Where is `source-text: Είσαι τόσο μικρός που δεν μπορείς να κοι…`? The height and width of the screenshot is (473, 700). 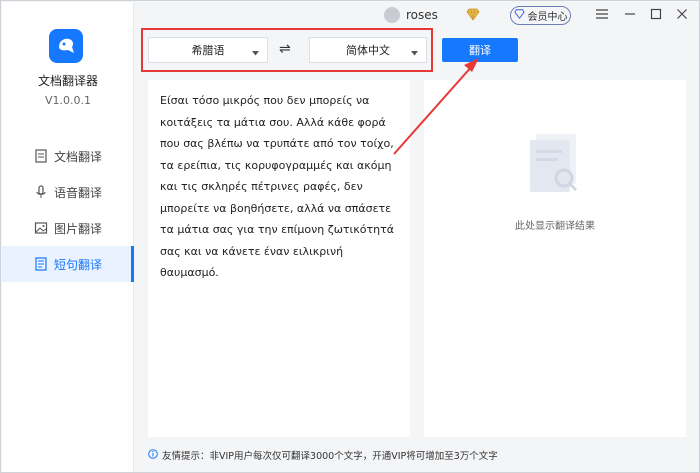
source-text: Είσαι τόσο μικρός που δεν μπορείς να κοι… is located at coordinates (282, 187).